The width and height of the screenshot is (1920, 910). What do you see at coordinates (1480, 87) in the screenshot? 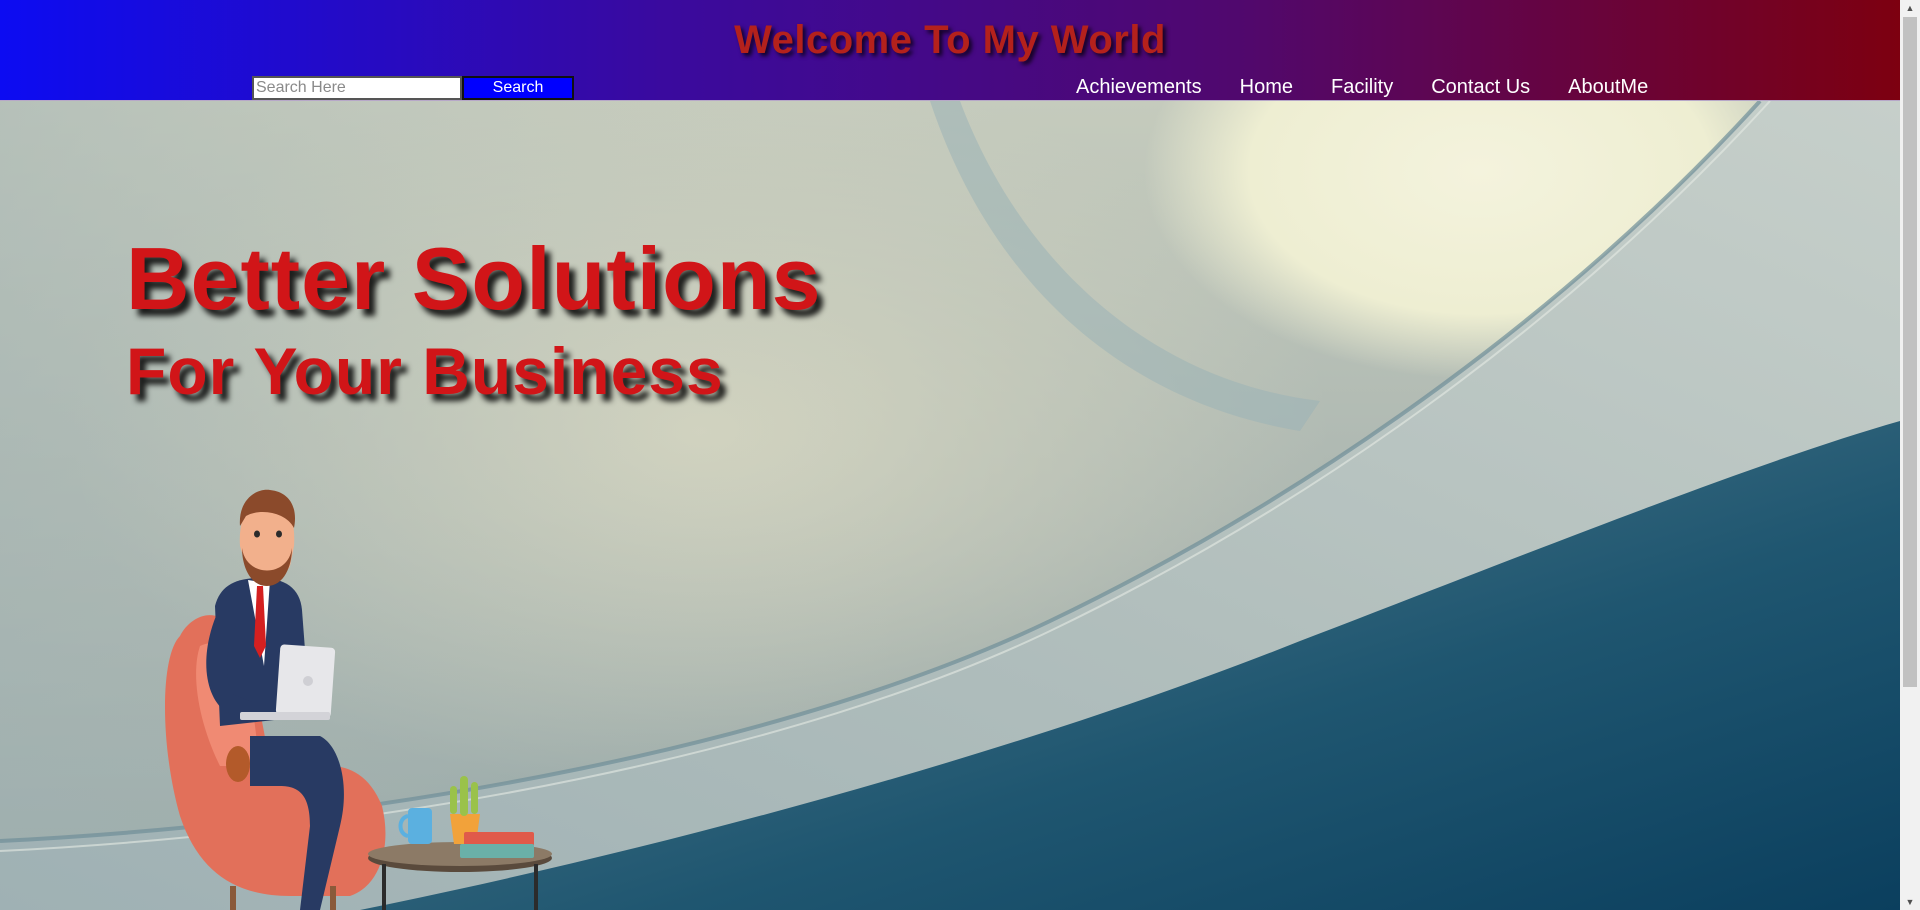
I see `nav-item-contact-us: Contact Us` at bounding box center [1480, 87].